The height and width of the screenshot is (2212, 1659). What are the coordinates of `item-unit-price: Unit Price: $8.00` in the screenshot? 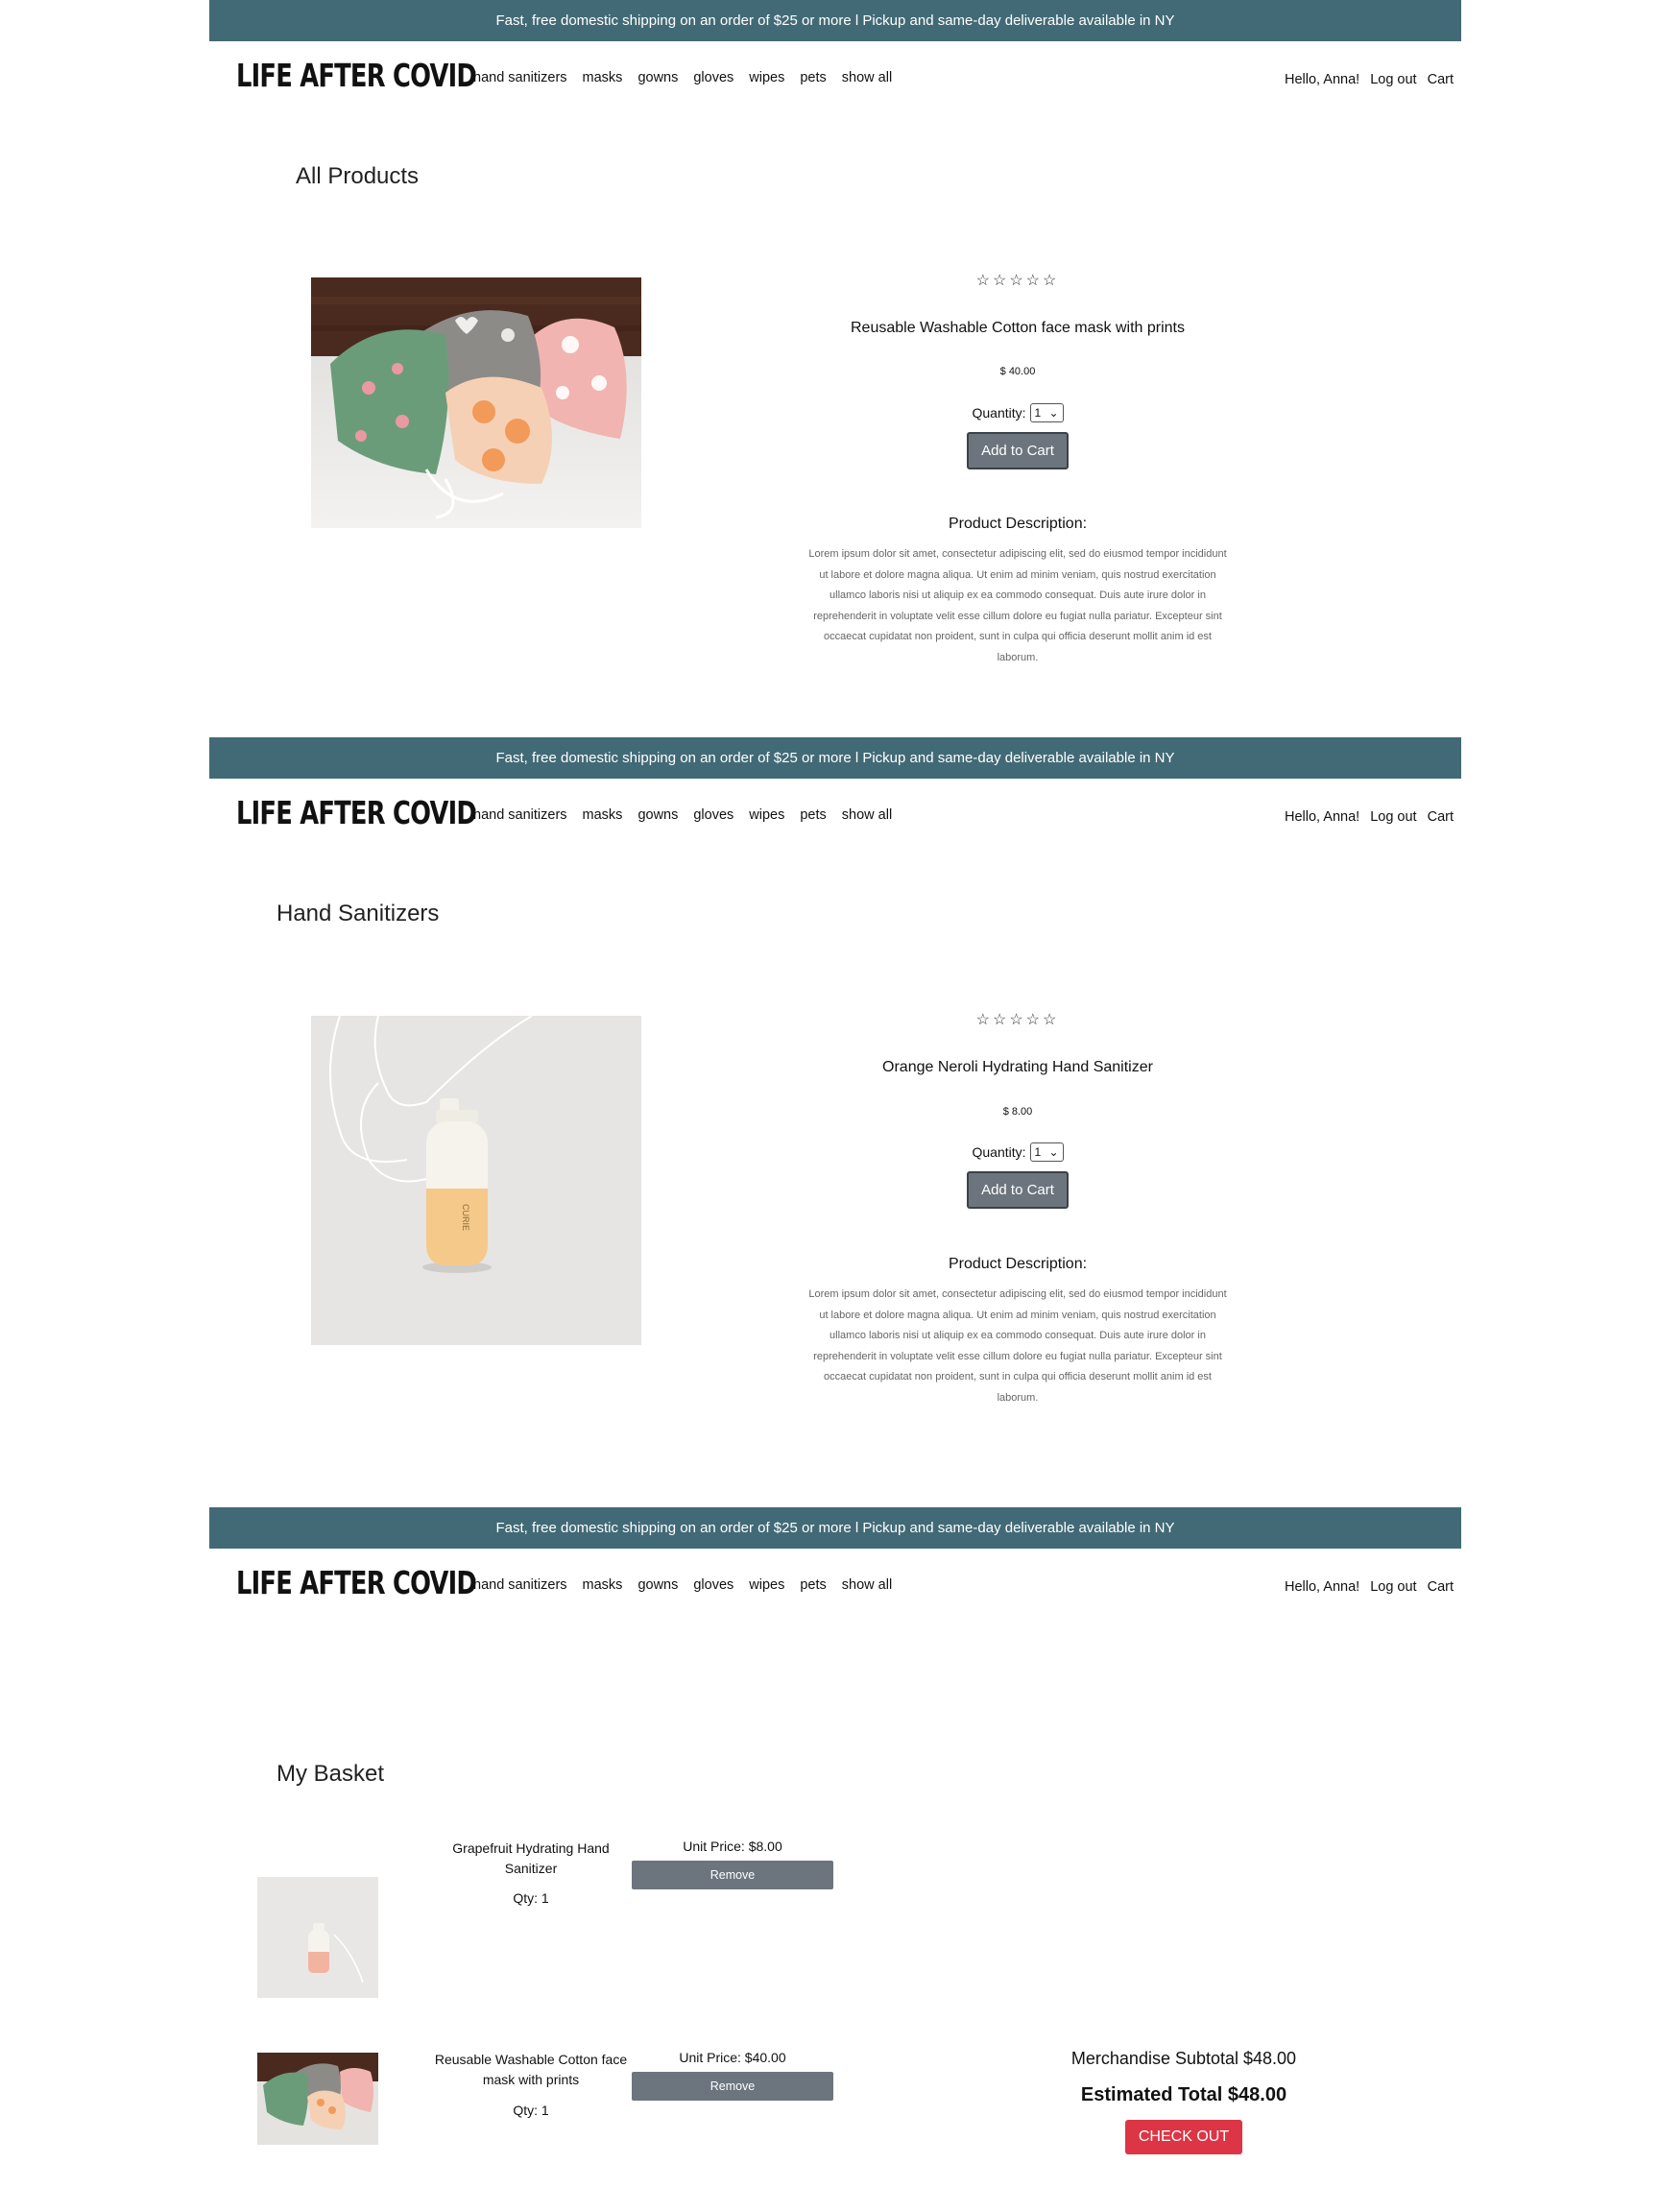 It's located at (732, 1846).